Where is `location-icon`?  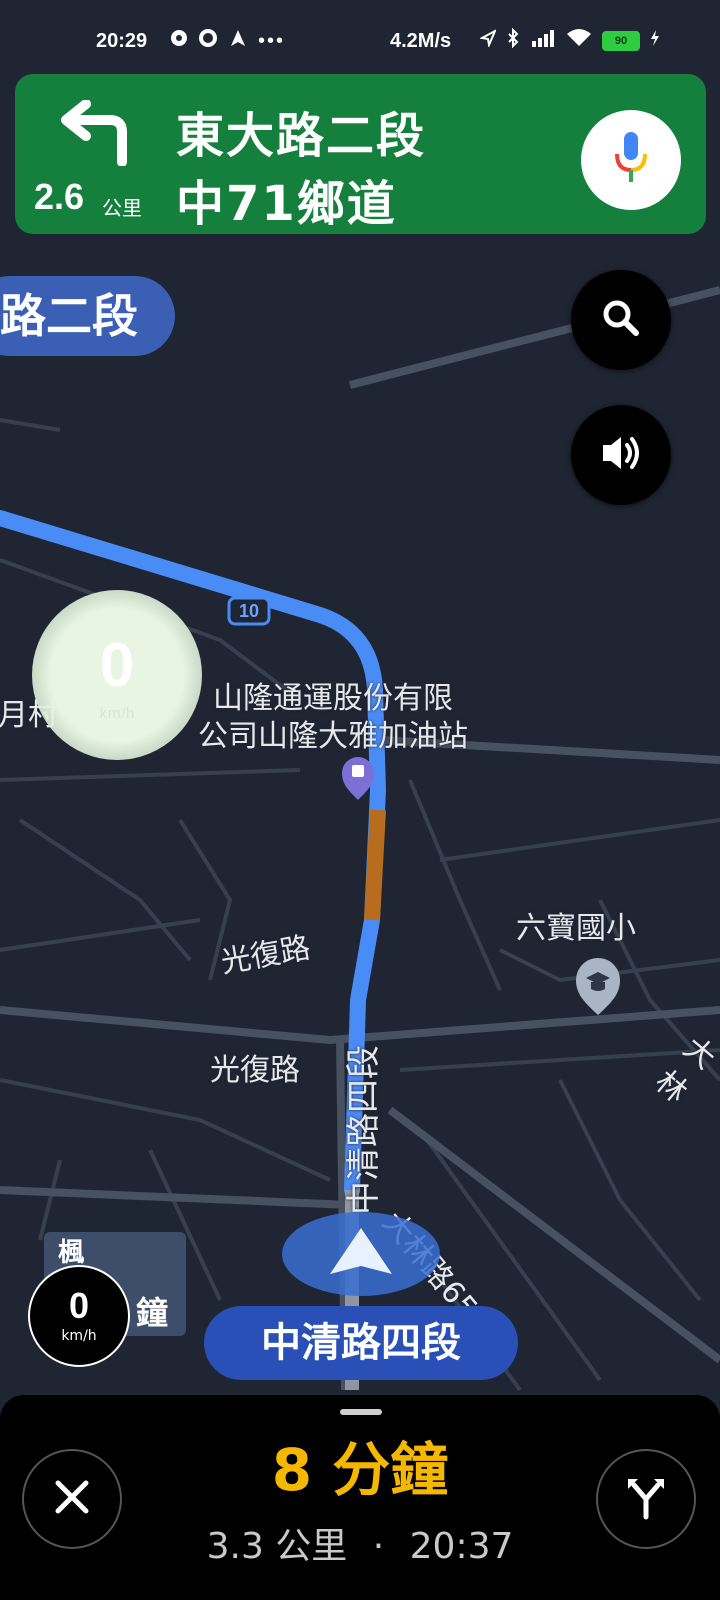
location-icon is located at coordinates (488, 40).